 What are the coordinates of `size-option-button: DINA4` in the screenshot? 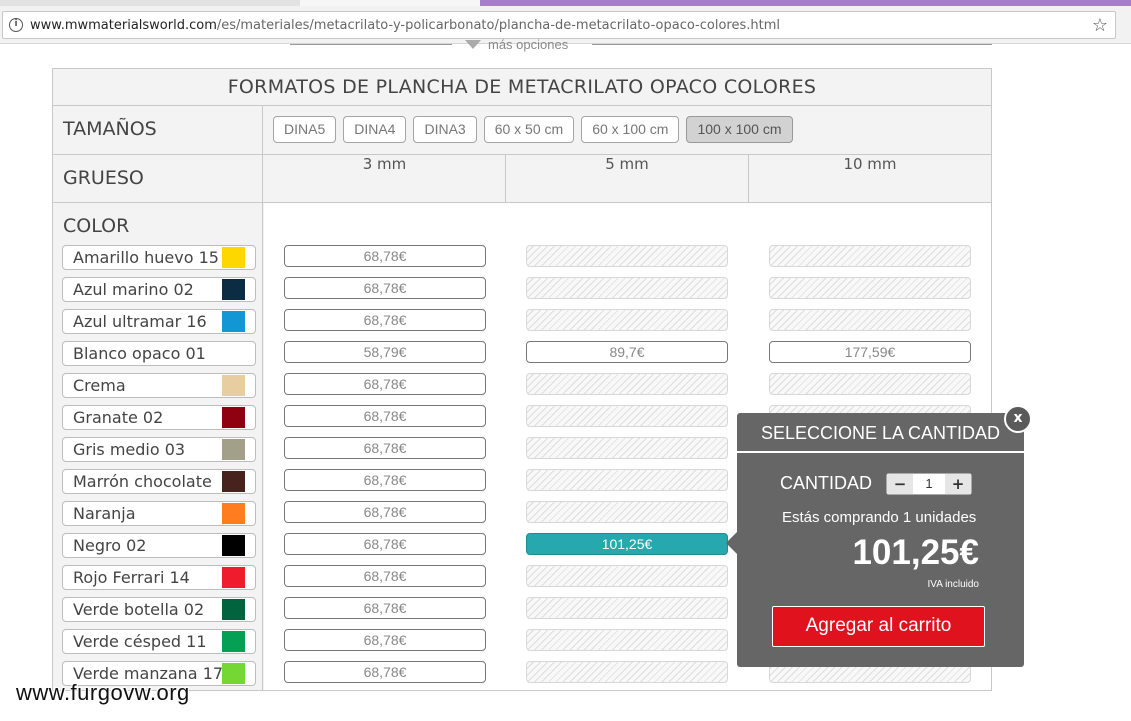 It's located at (375, 129).